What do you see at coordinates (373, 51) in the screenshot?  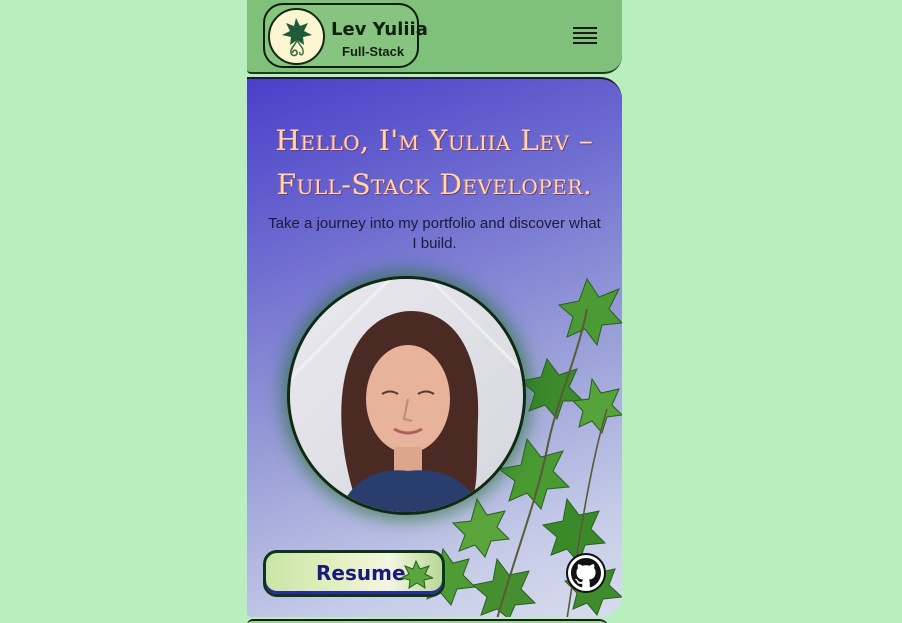 I see `brand-role: Full-Stack` at bounding box center [373, 51].